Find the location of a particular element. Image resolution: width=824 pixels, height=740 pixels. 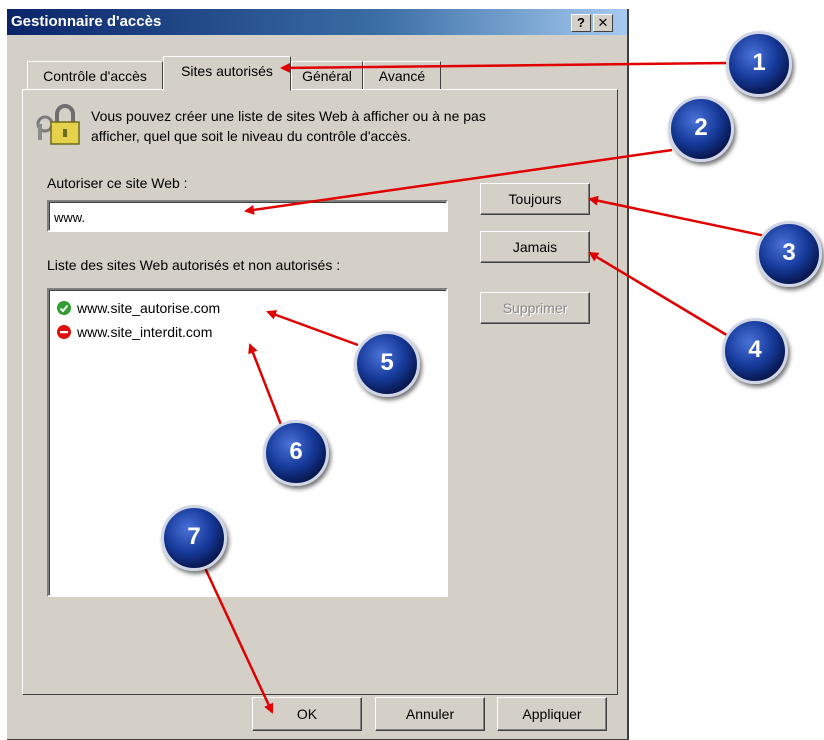

callout-5: 5 is located at coordinates (387, 364).